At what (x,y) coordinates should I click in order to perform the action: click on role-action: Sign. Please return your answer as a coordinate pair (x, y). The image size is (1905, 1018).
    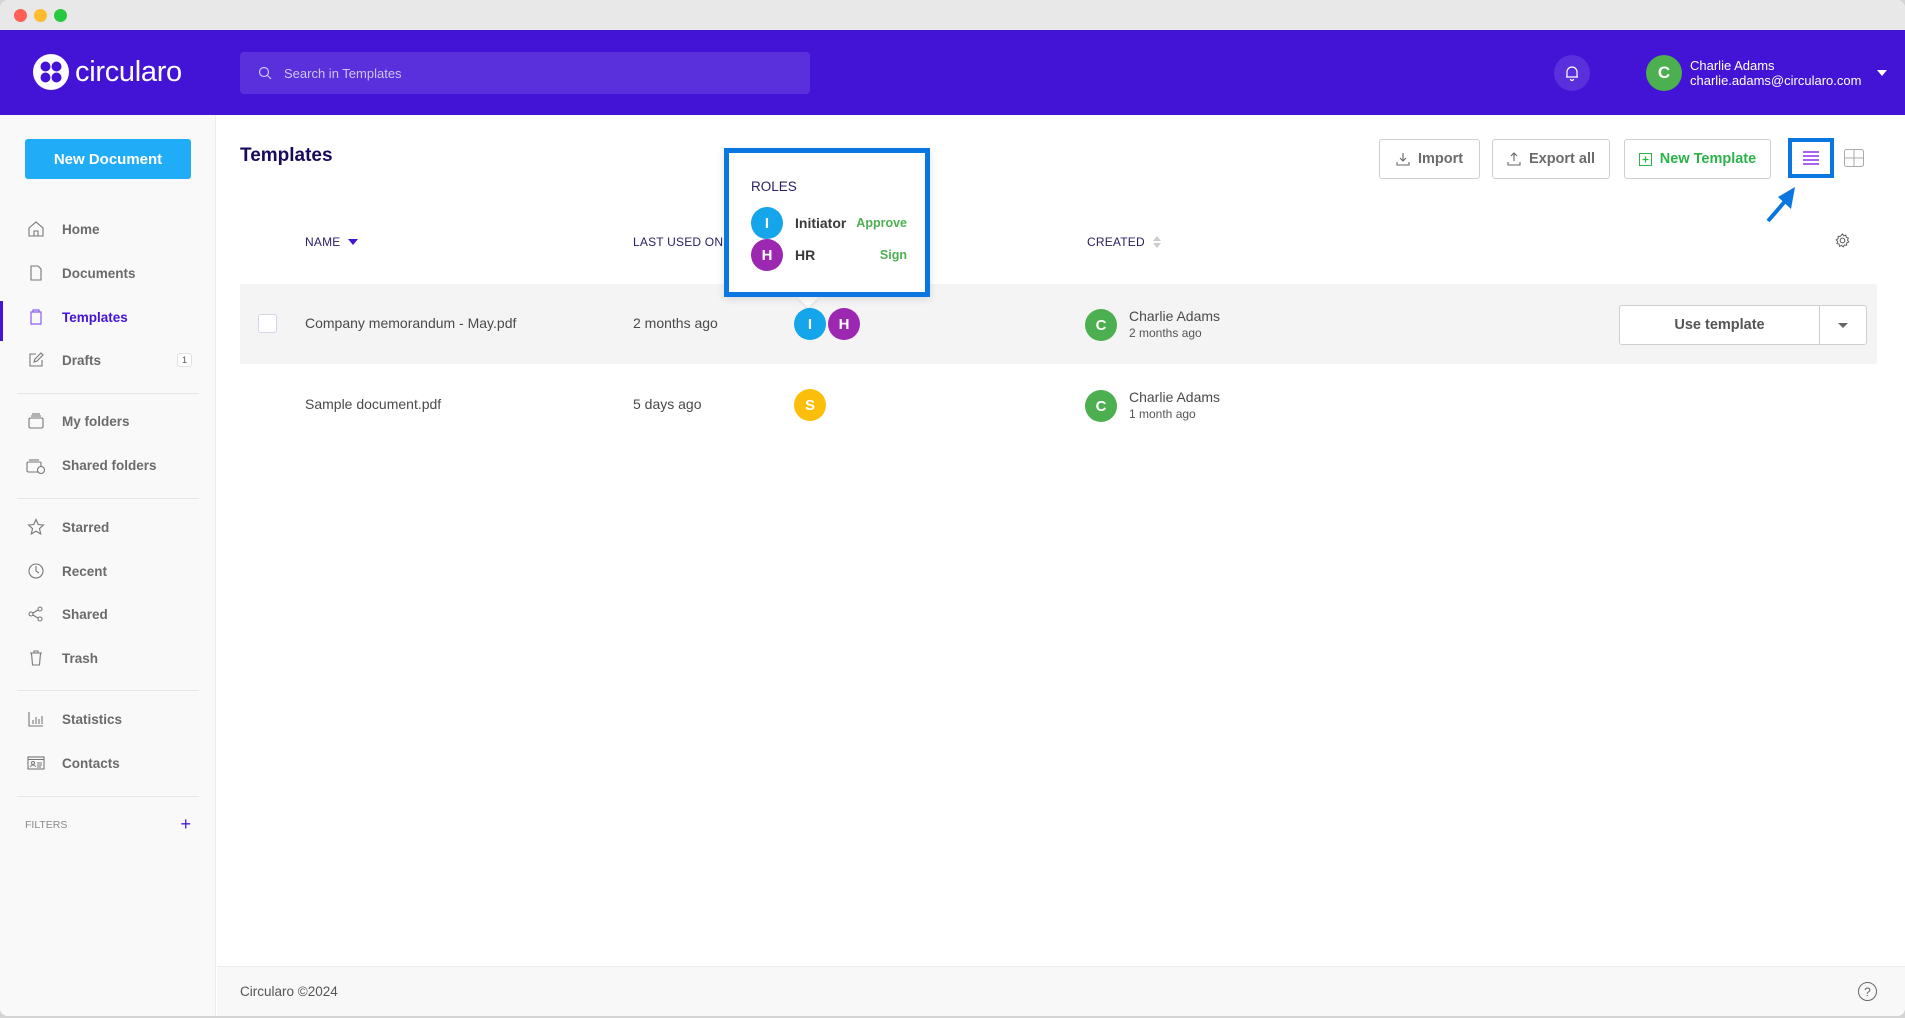
    Looking at the image, I should click on (893, 255).